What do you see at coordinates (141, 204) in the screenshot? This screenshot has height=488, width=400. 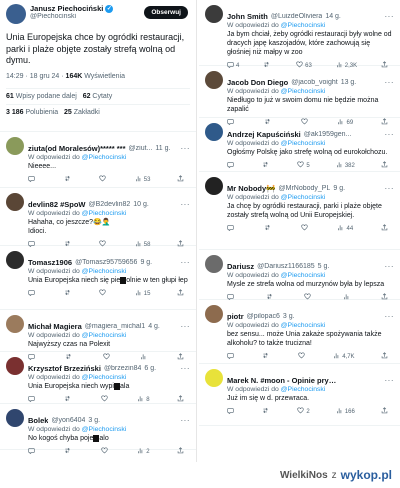 I see `reply-time: 10 g.` at bounding box center [141, 204].